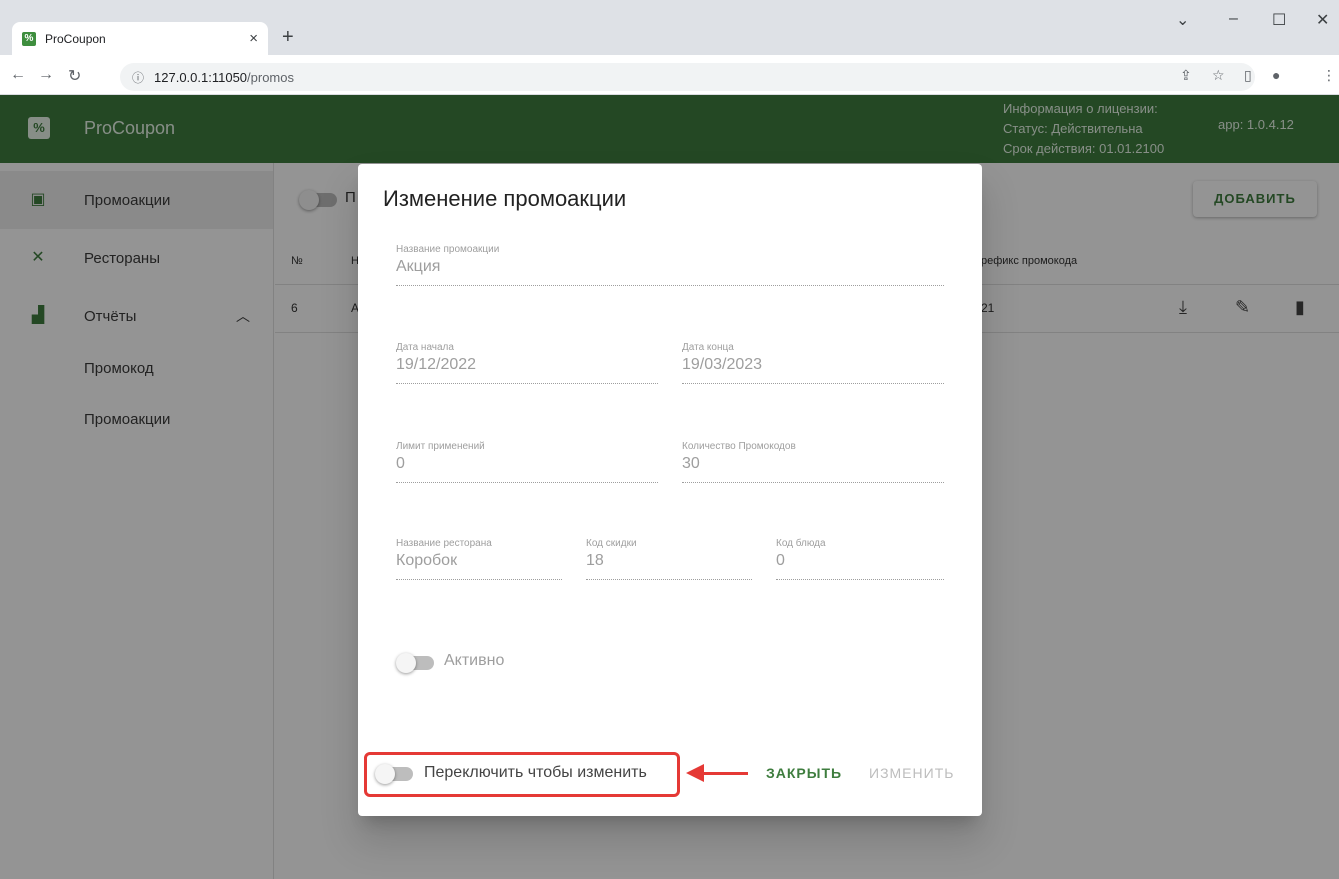 The height and width of the screenshot is (879, 1339). What do you see at coordinates (505, 198) in the screenshot?
I see `dialog-title: Изменение промоакции` at bounding box center [505, 198].